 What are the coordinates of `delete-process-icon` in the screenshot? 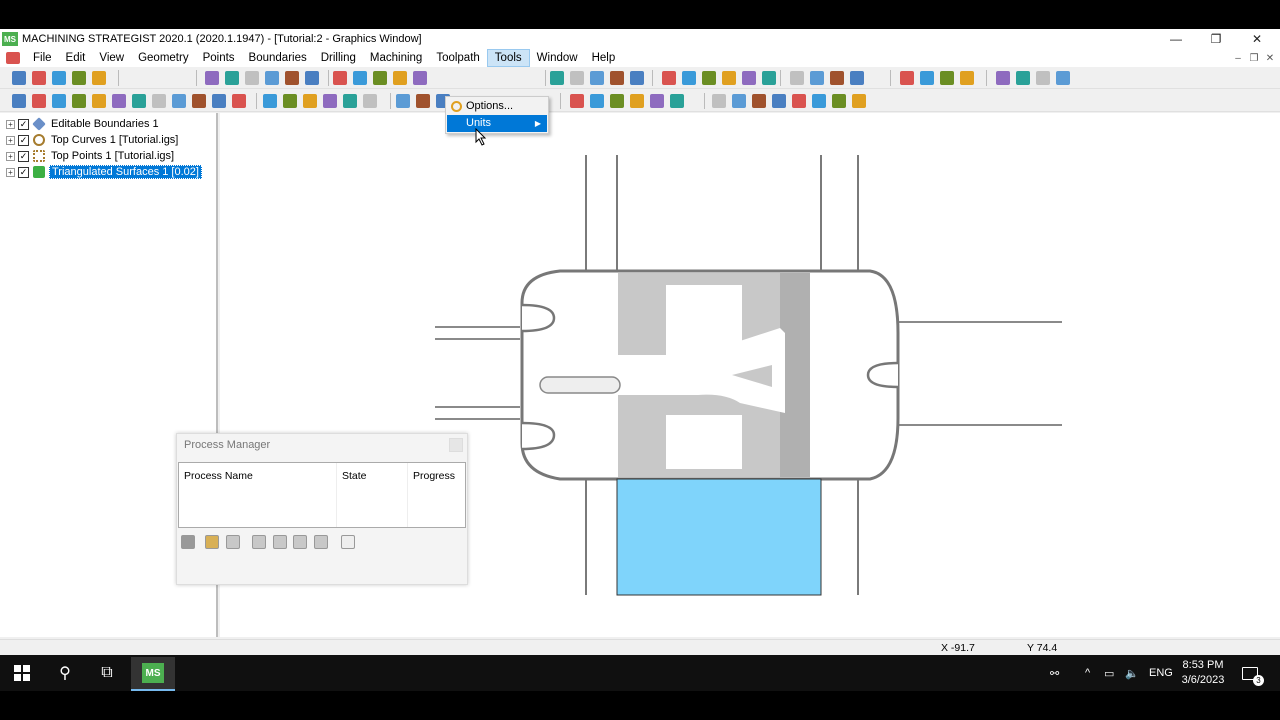 It's located at (188, 542).